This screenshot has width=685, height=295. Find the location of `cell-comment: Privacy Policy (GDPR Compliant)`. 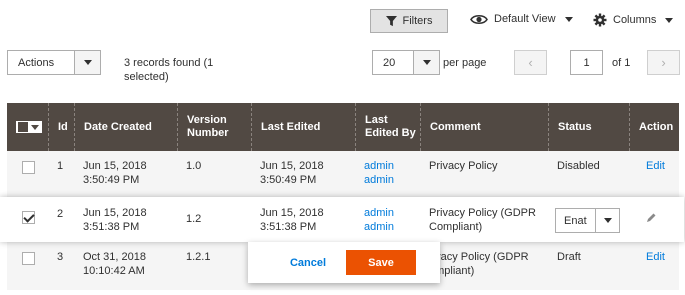

cell-comment: Privacy Policy (GDPR Compliant) is located at coordinates (482, 220).